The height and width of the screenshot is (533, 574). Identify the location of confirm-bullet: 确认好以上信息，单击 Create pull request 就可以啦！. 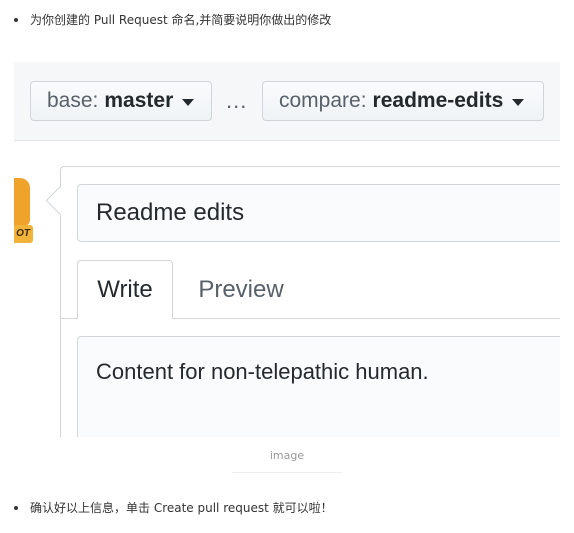
(173, 508).